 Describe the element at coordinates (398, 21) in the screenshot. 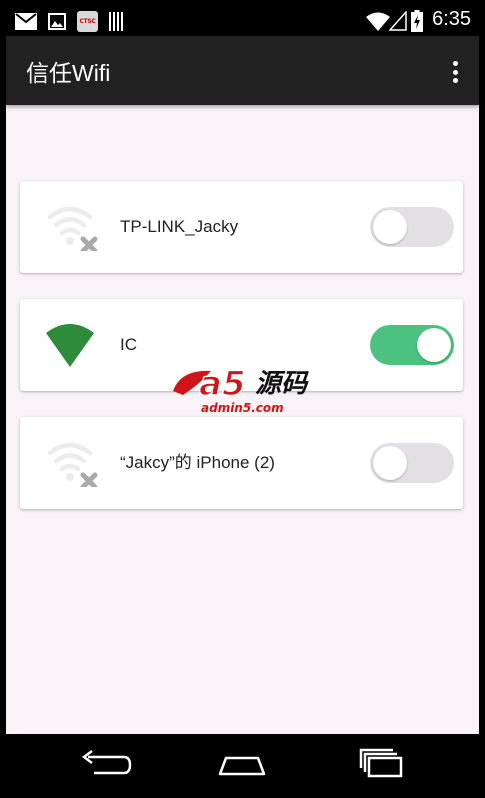

I see `signal-icon` at that location.